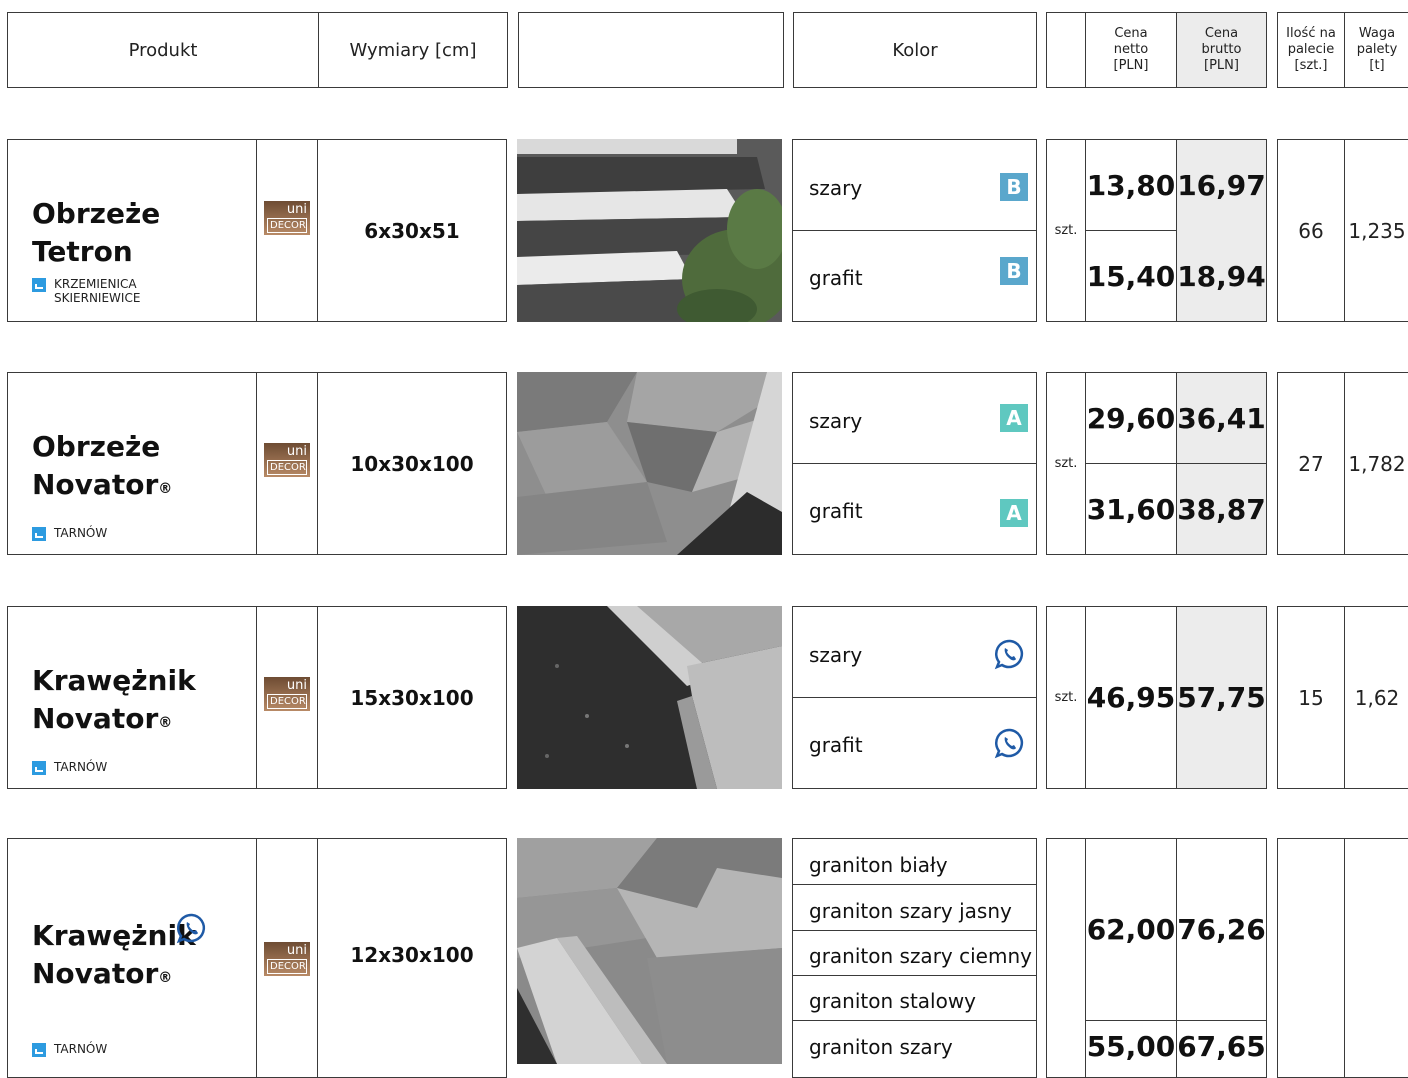  I want to click on header-kolor-label: Kolor, so click(915, 50).